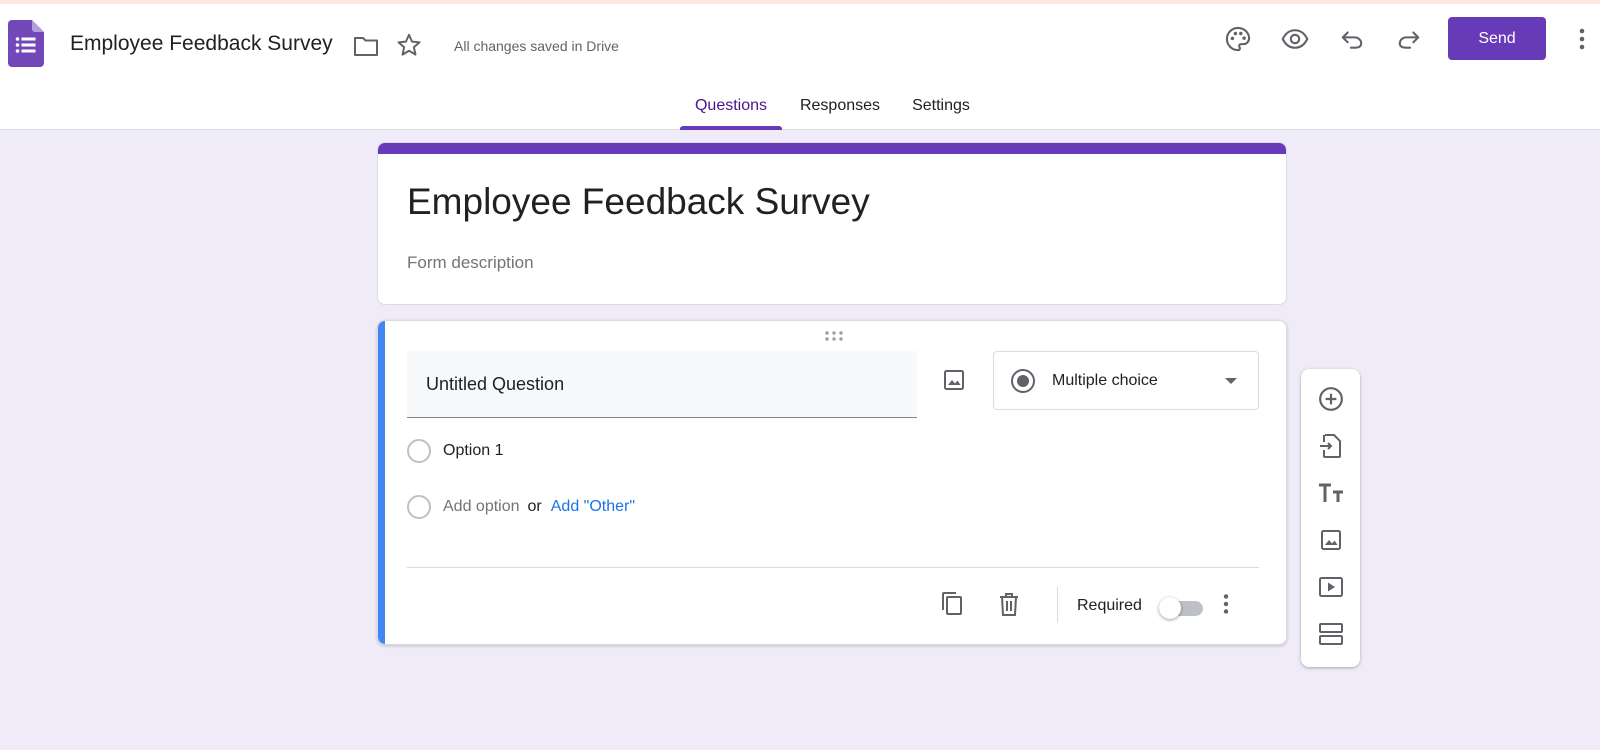 The image size is (1600, 750). What do you see at coordinates (832, 148) in the screenshot?
I see `title-card-accent` at bounding box center [832, 148].